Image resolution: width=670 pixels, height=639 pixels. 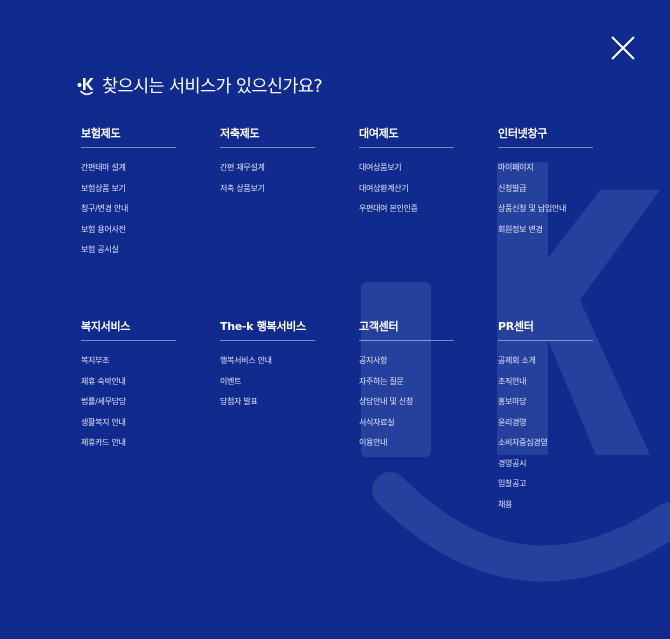 What do you see at coordinates (545, 365) in the screenshot?
I see `menu-link: 공제회 소개` at bounding box center [545, 365].